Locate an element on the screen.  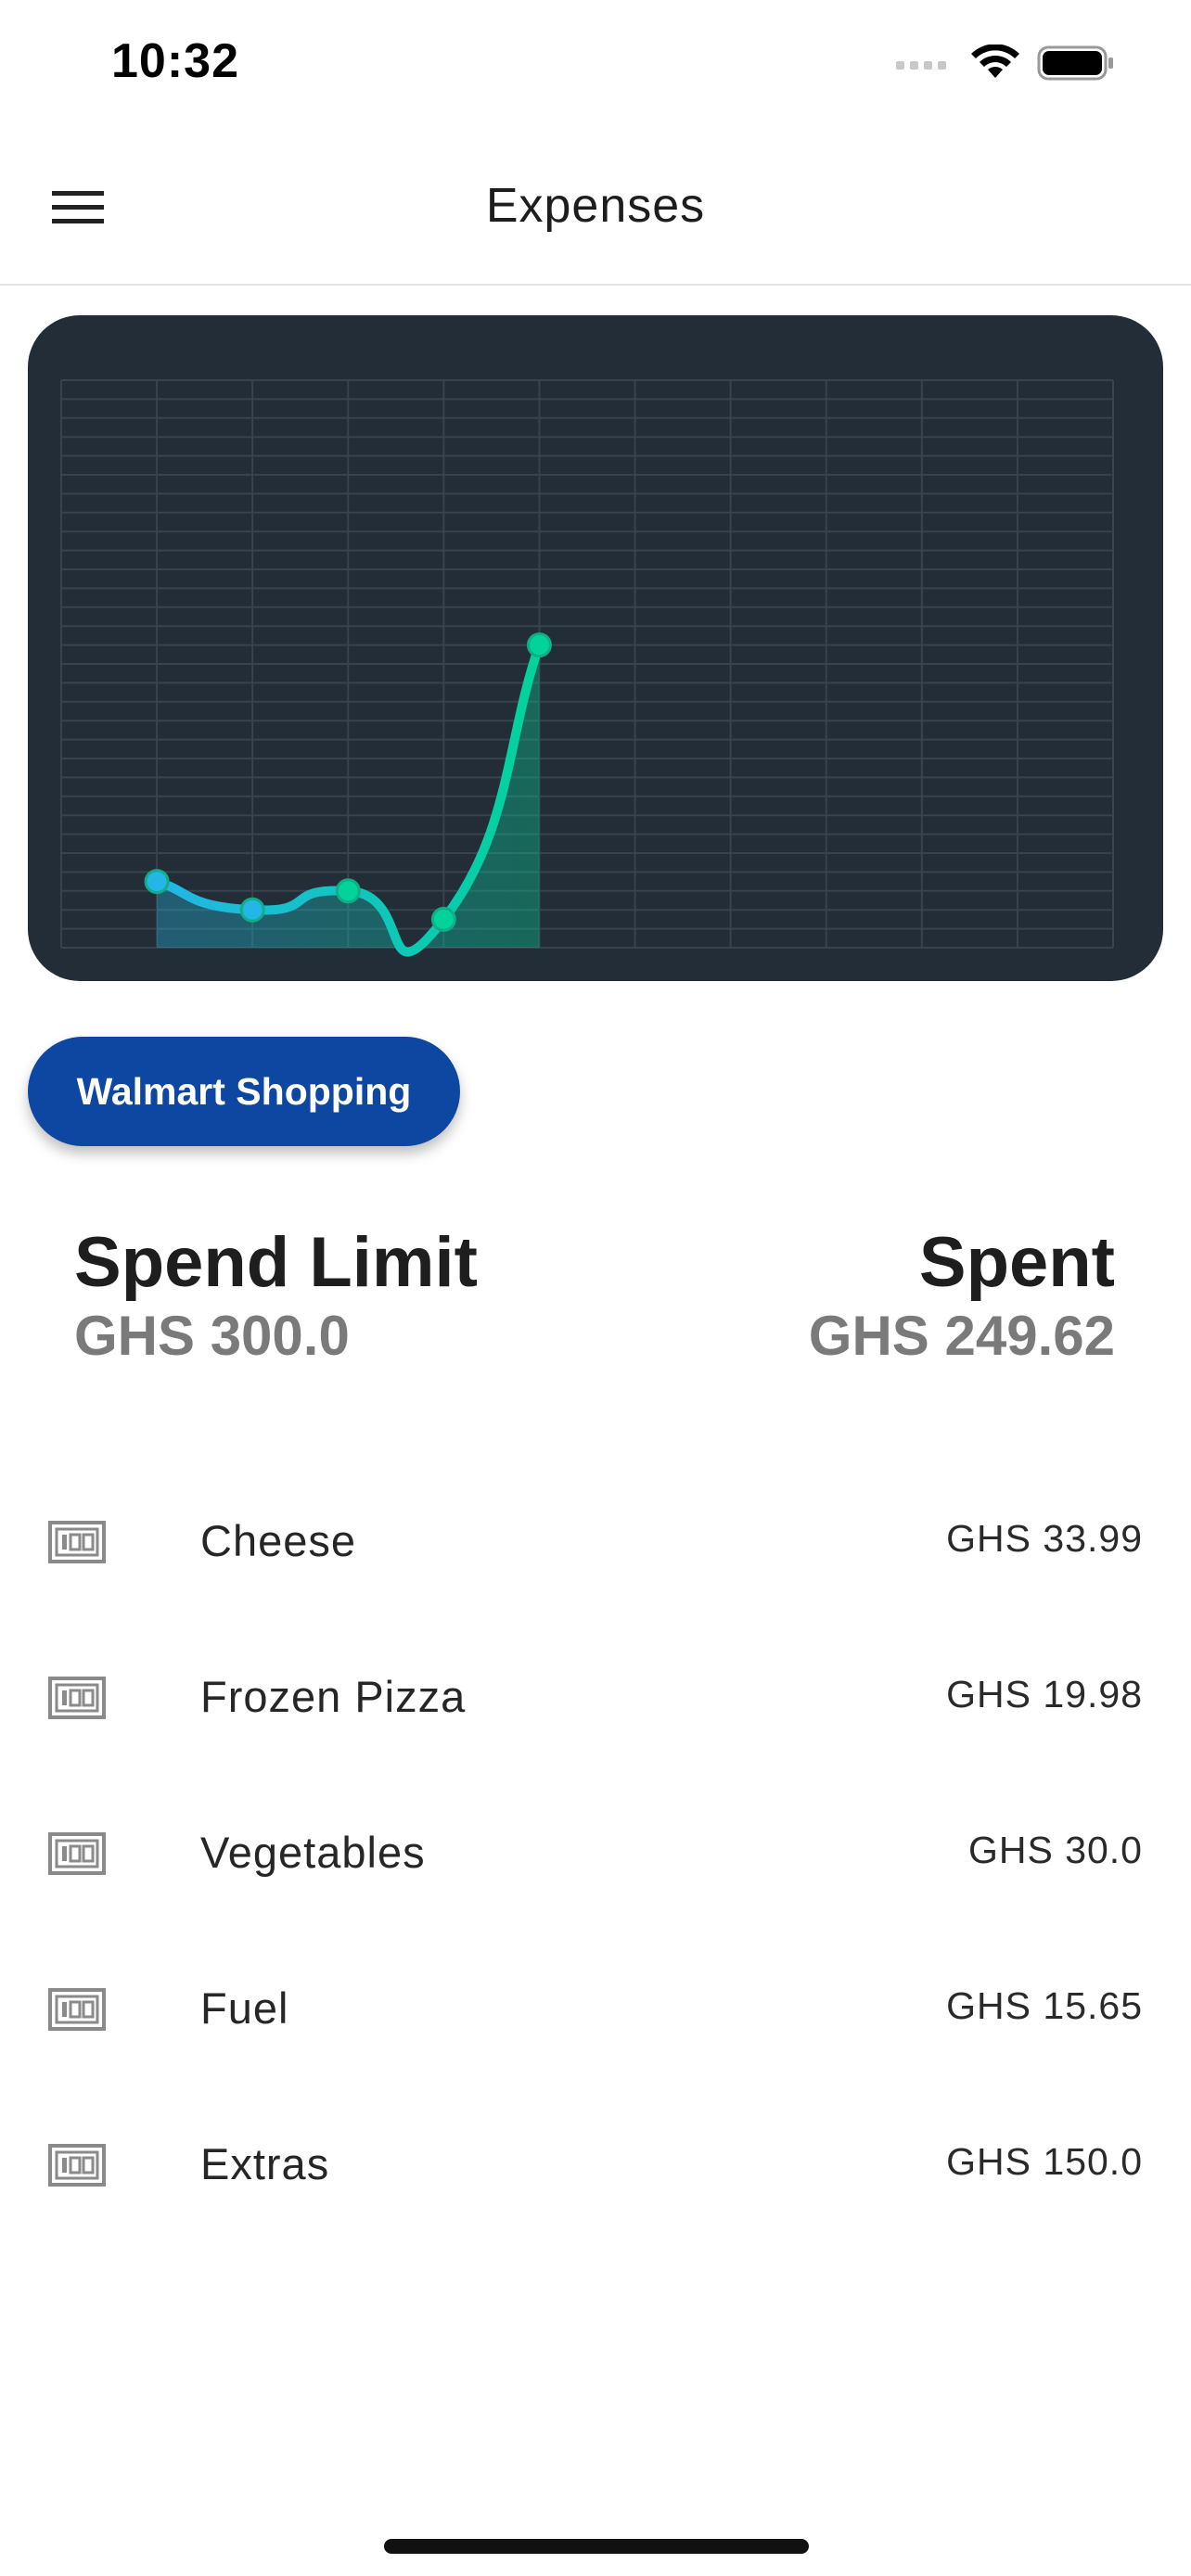
expense-name: Cheese is located at coordinates (278, 1540).